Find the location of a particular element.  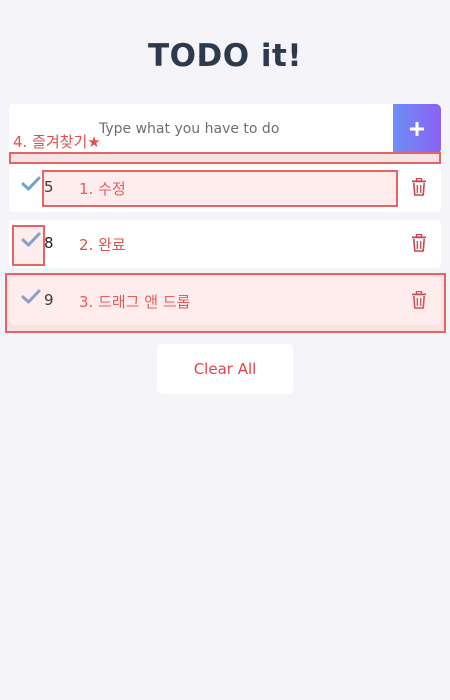

add-todo-button is located at coordinates (417, 129).